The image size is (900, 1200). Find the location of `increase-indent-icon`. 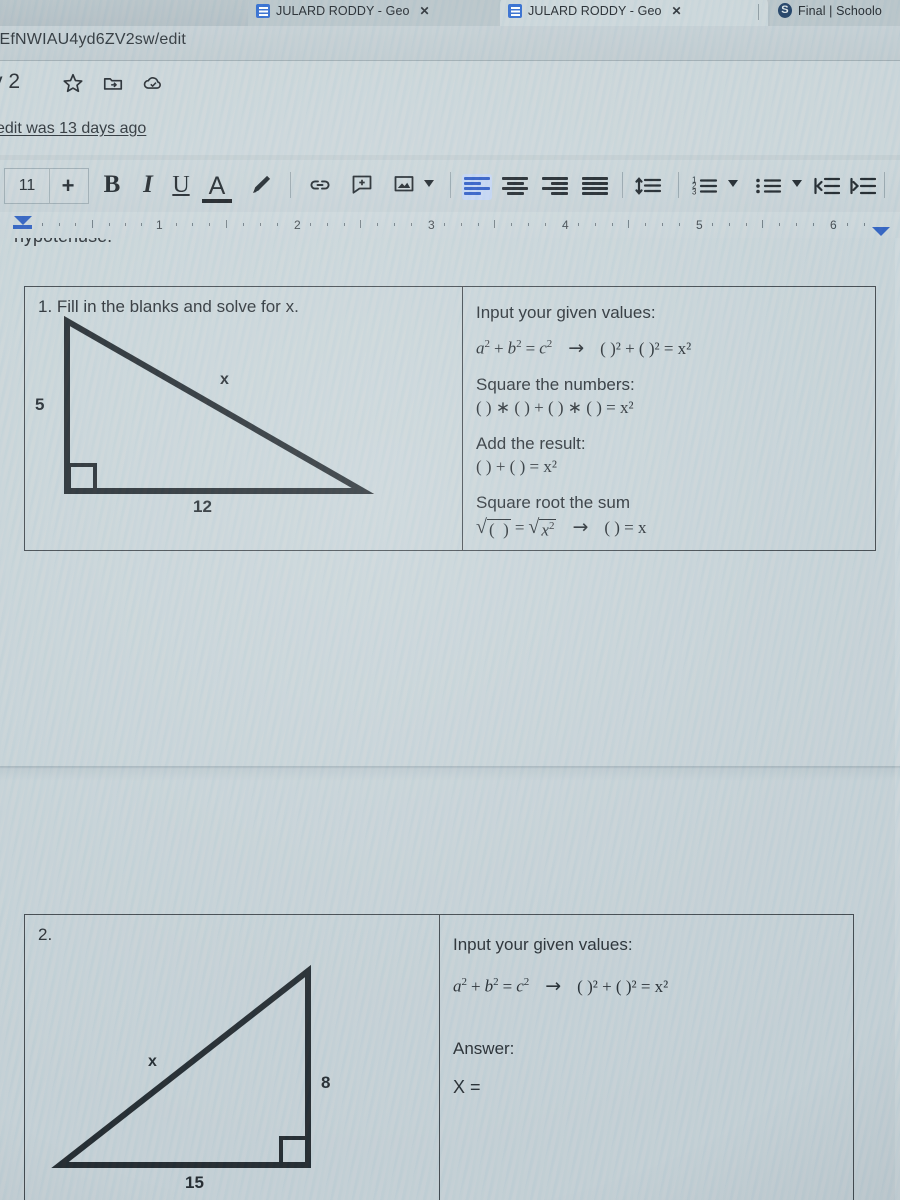

increase-indent-icon is located at coordinates (863, 186).